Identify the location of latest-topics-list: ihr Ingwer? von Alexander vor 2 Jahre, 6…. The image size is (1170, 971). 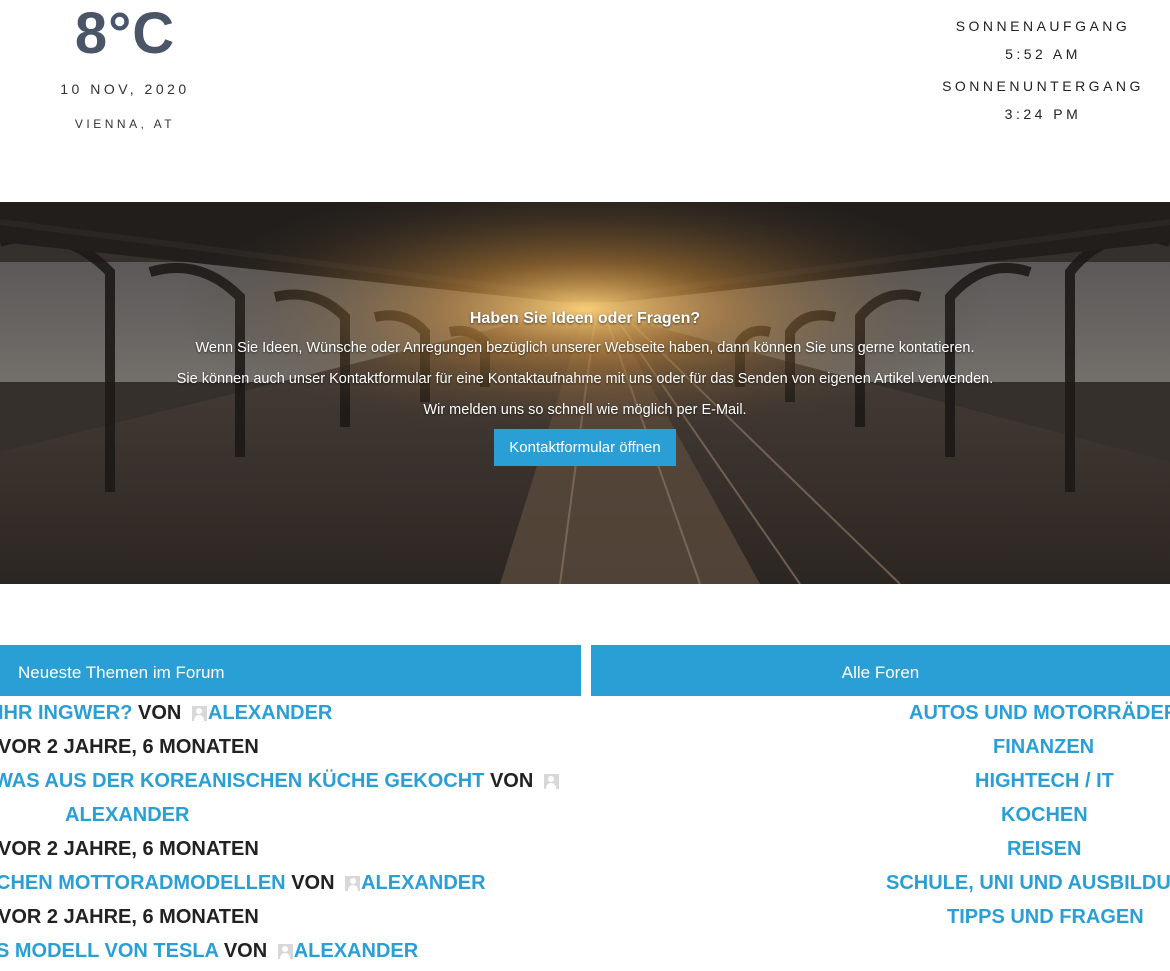
(291, 835).